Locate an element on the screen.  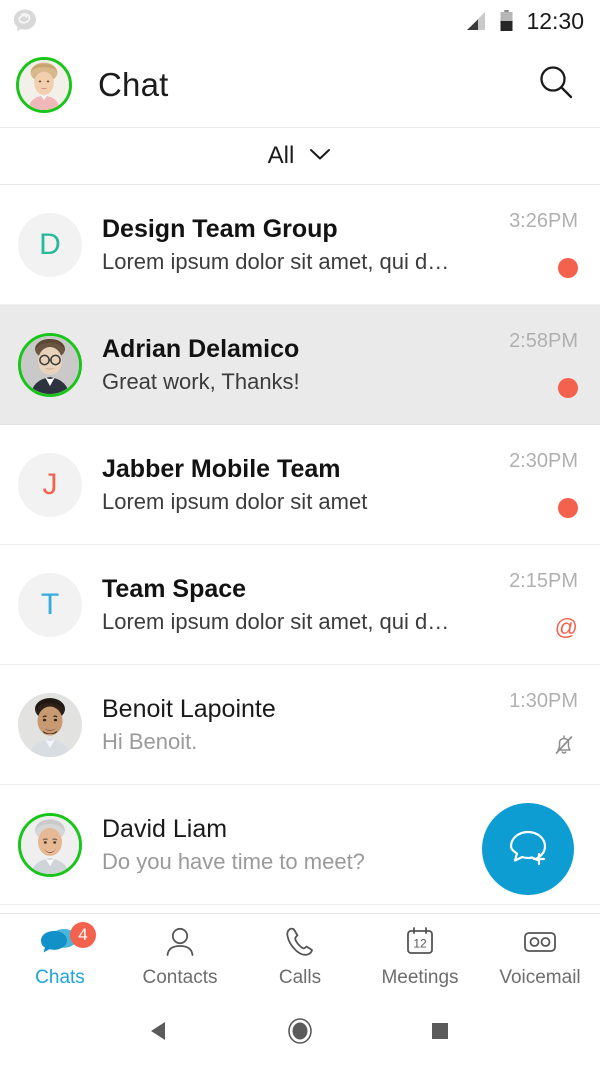
meetings-calendar-icon: 12 is located at coordinates (420, 944).